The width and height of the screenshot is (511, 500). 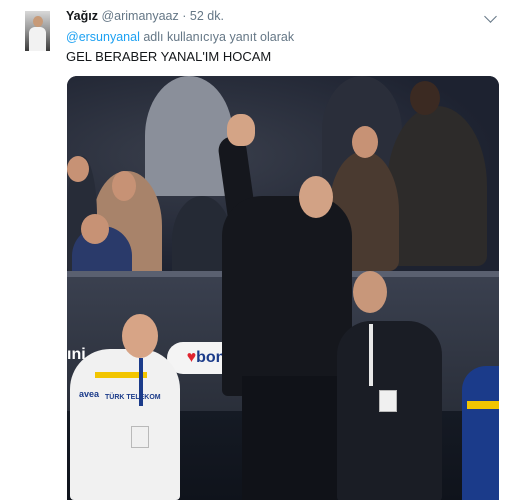 I want to click on staff-shirt-text: TÜRK TELEKOM, so click(x=133, y=397).